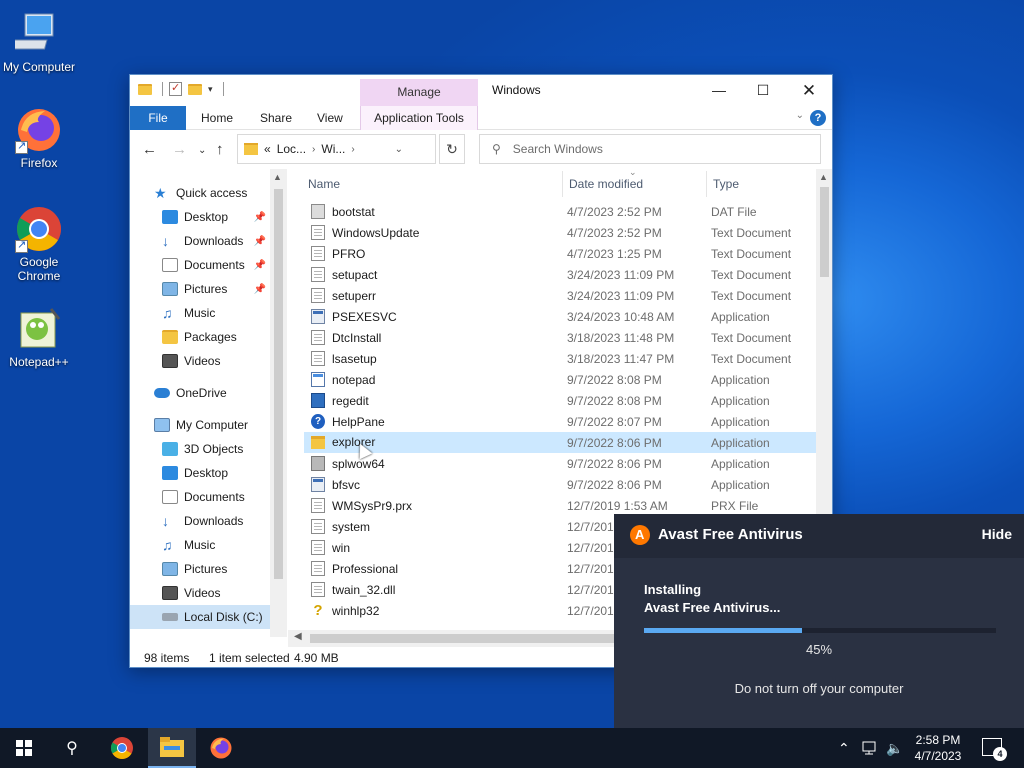 The width and height of the screenshot is (1024, 768). I want to click on taskbar-firefox, so click(221, 748).